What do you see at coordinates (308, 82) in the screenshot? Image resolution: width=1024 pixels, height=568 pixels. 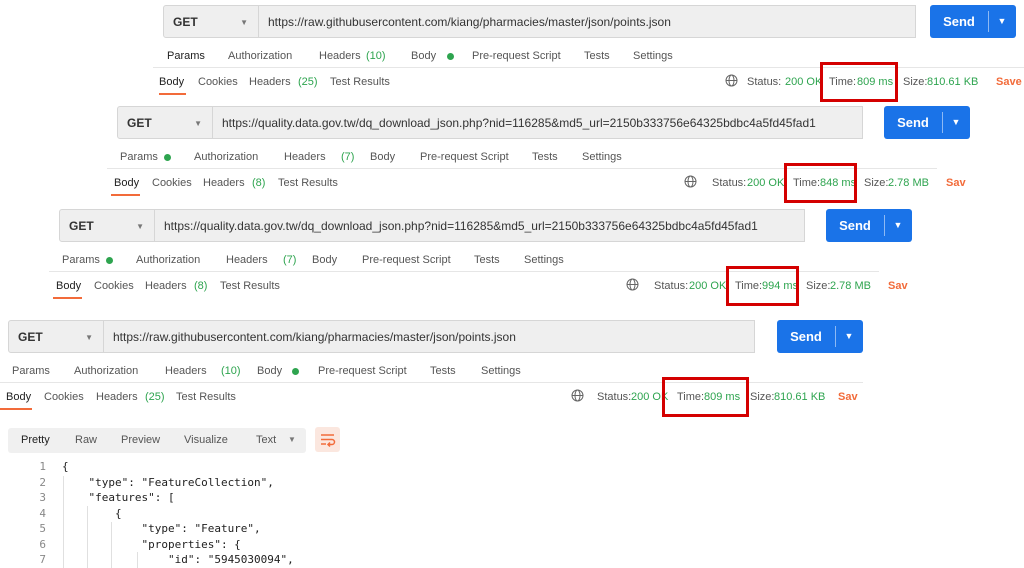 I see `res-tab-headers-count: (25)` at bounding box center [308, 82].